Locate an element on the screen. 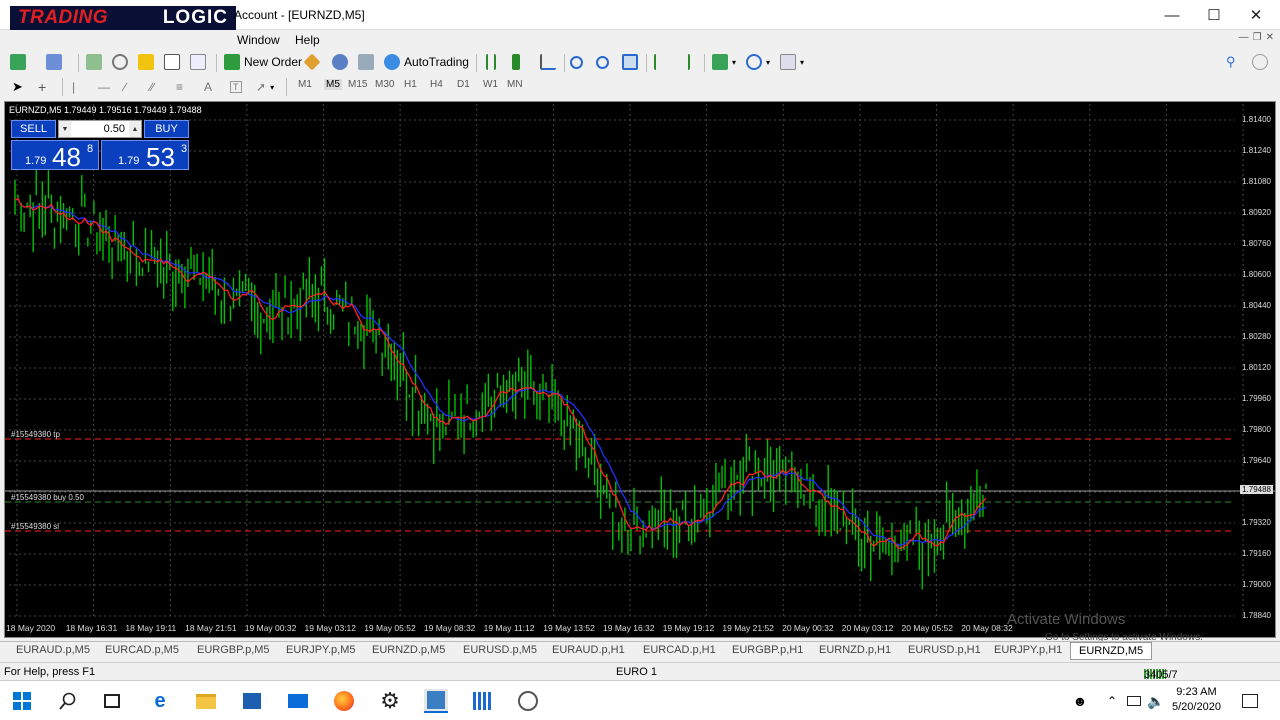 Image resolution: width=1280 pixels, height=720 pixels. search-button is located at coordinates (68, 701).